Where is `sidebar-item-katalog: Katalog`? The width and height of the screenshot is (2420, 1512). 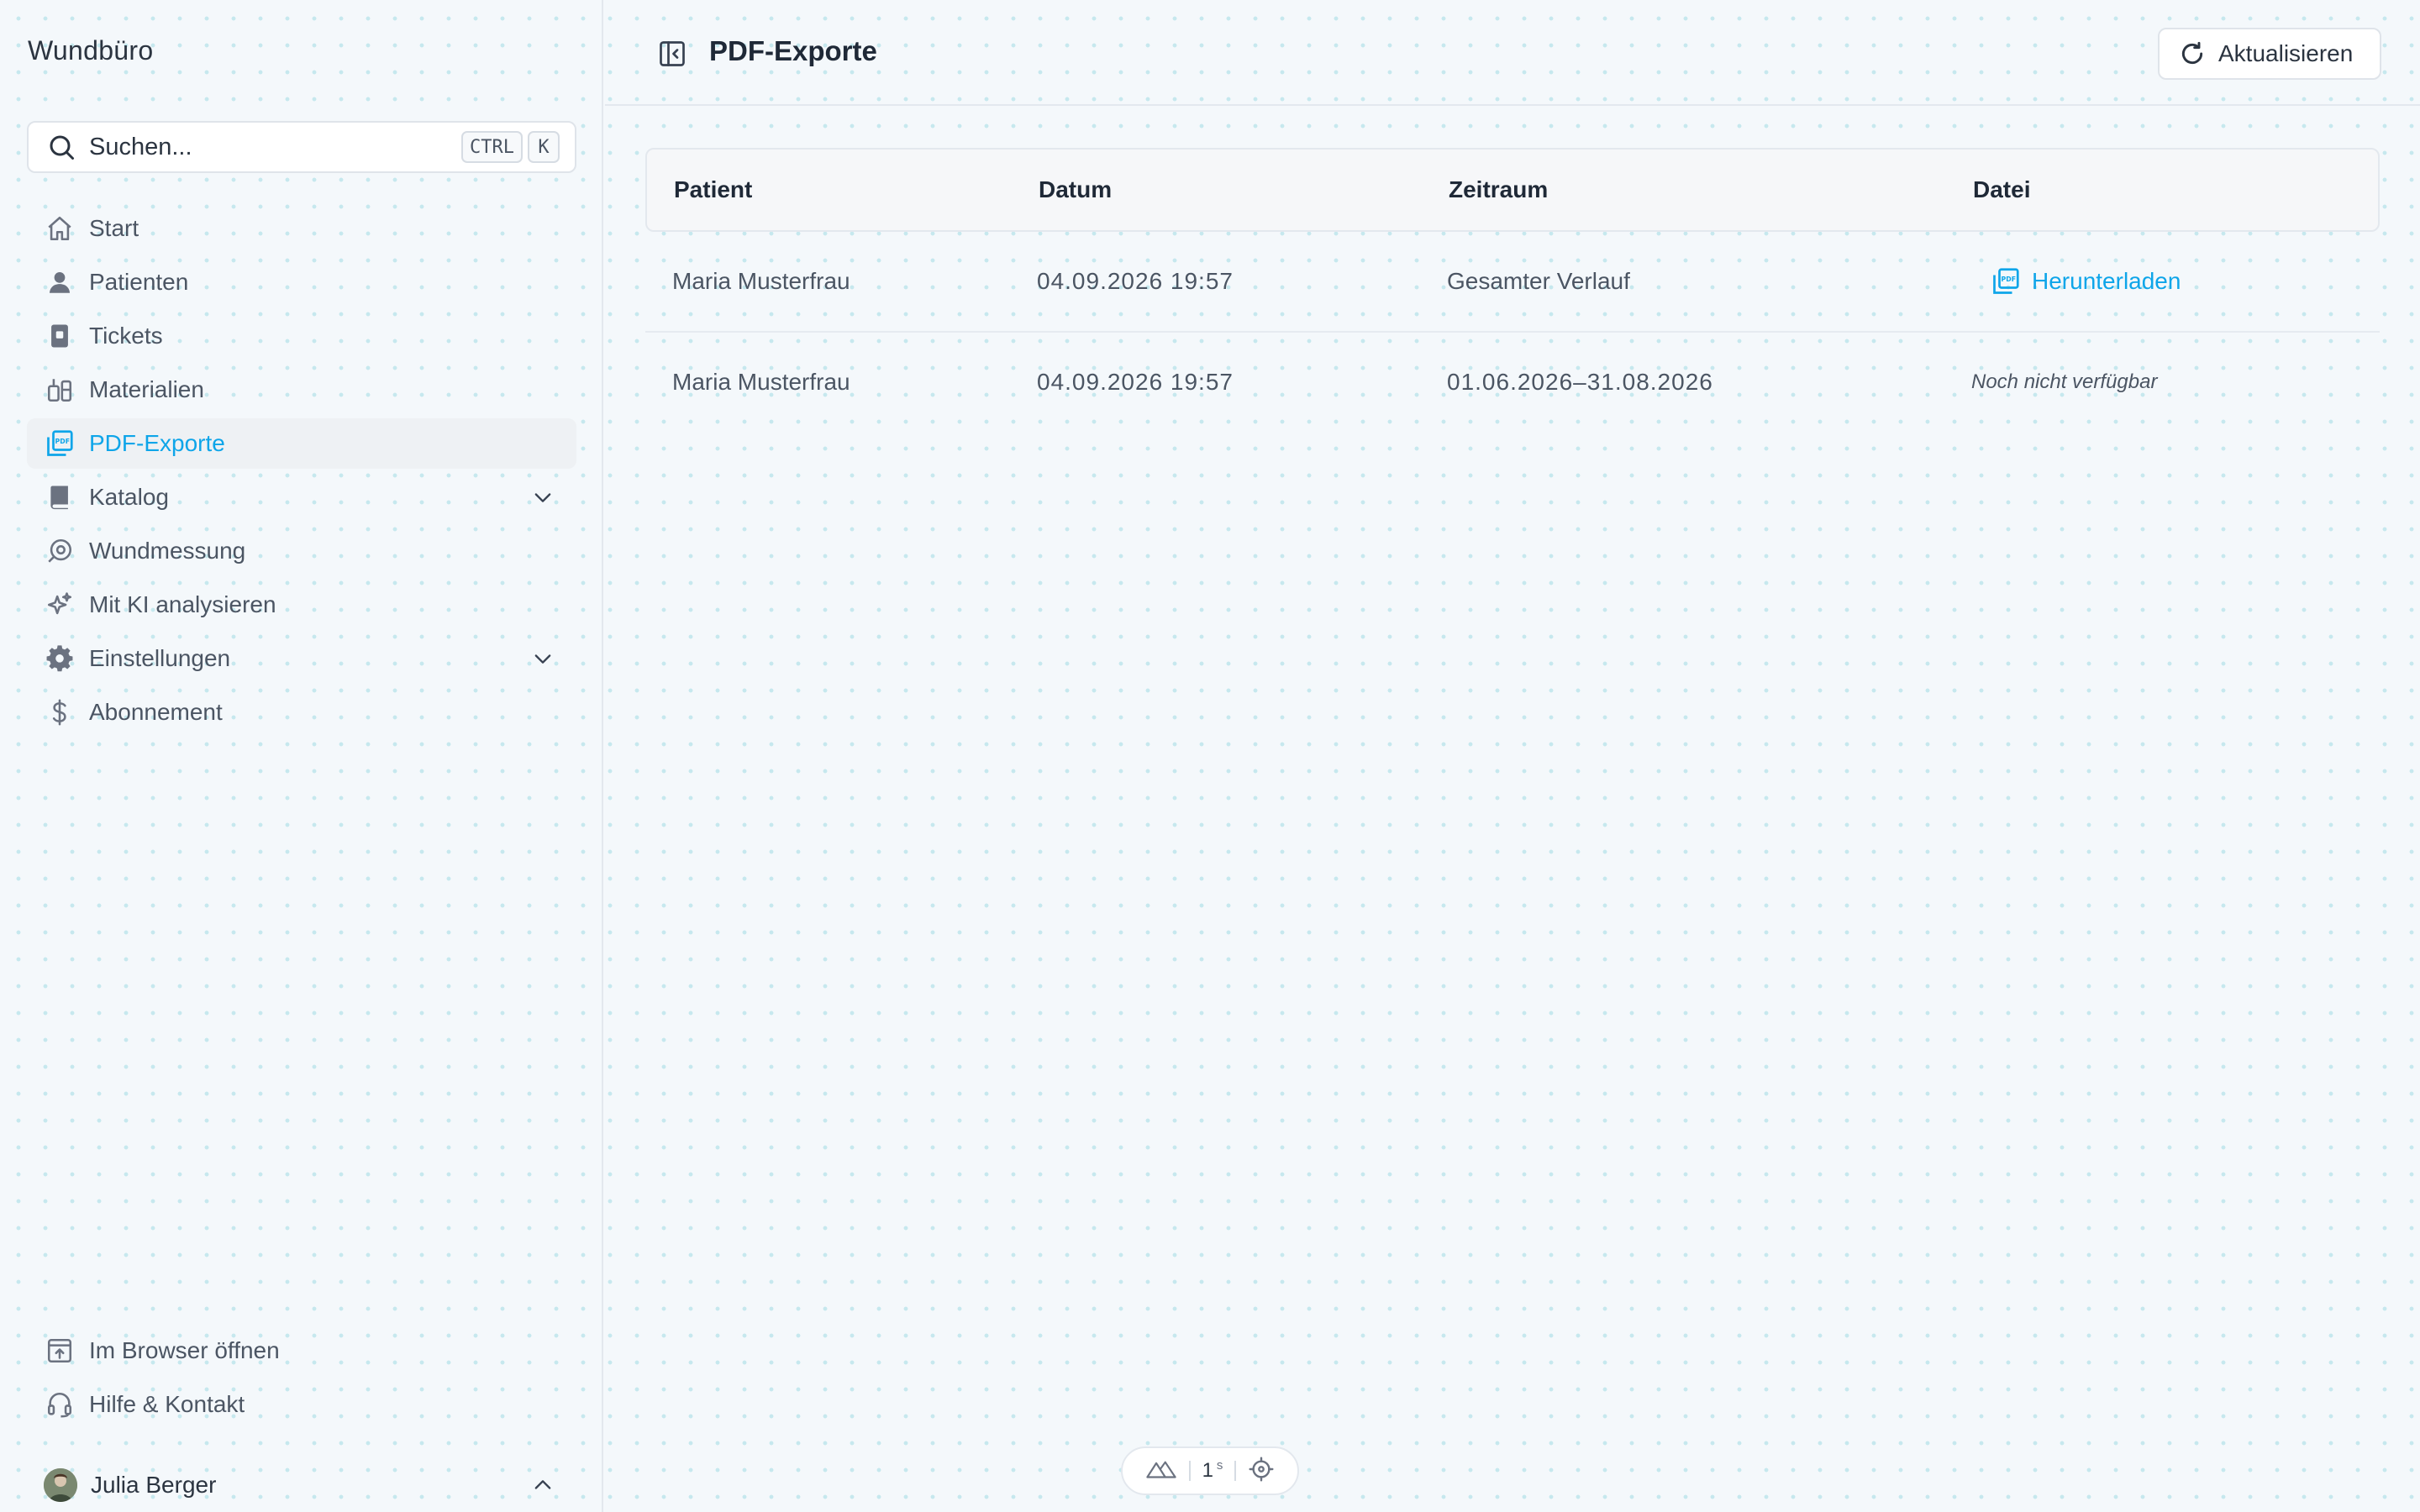
sidebar-item-katalog: Katalog is located at coordinates (301, 497).